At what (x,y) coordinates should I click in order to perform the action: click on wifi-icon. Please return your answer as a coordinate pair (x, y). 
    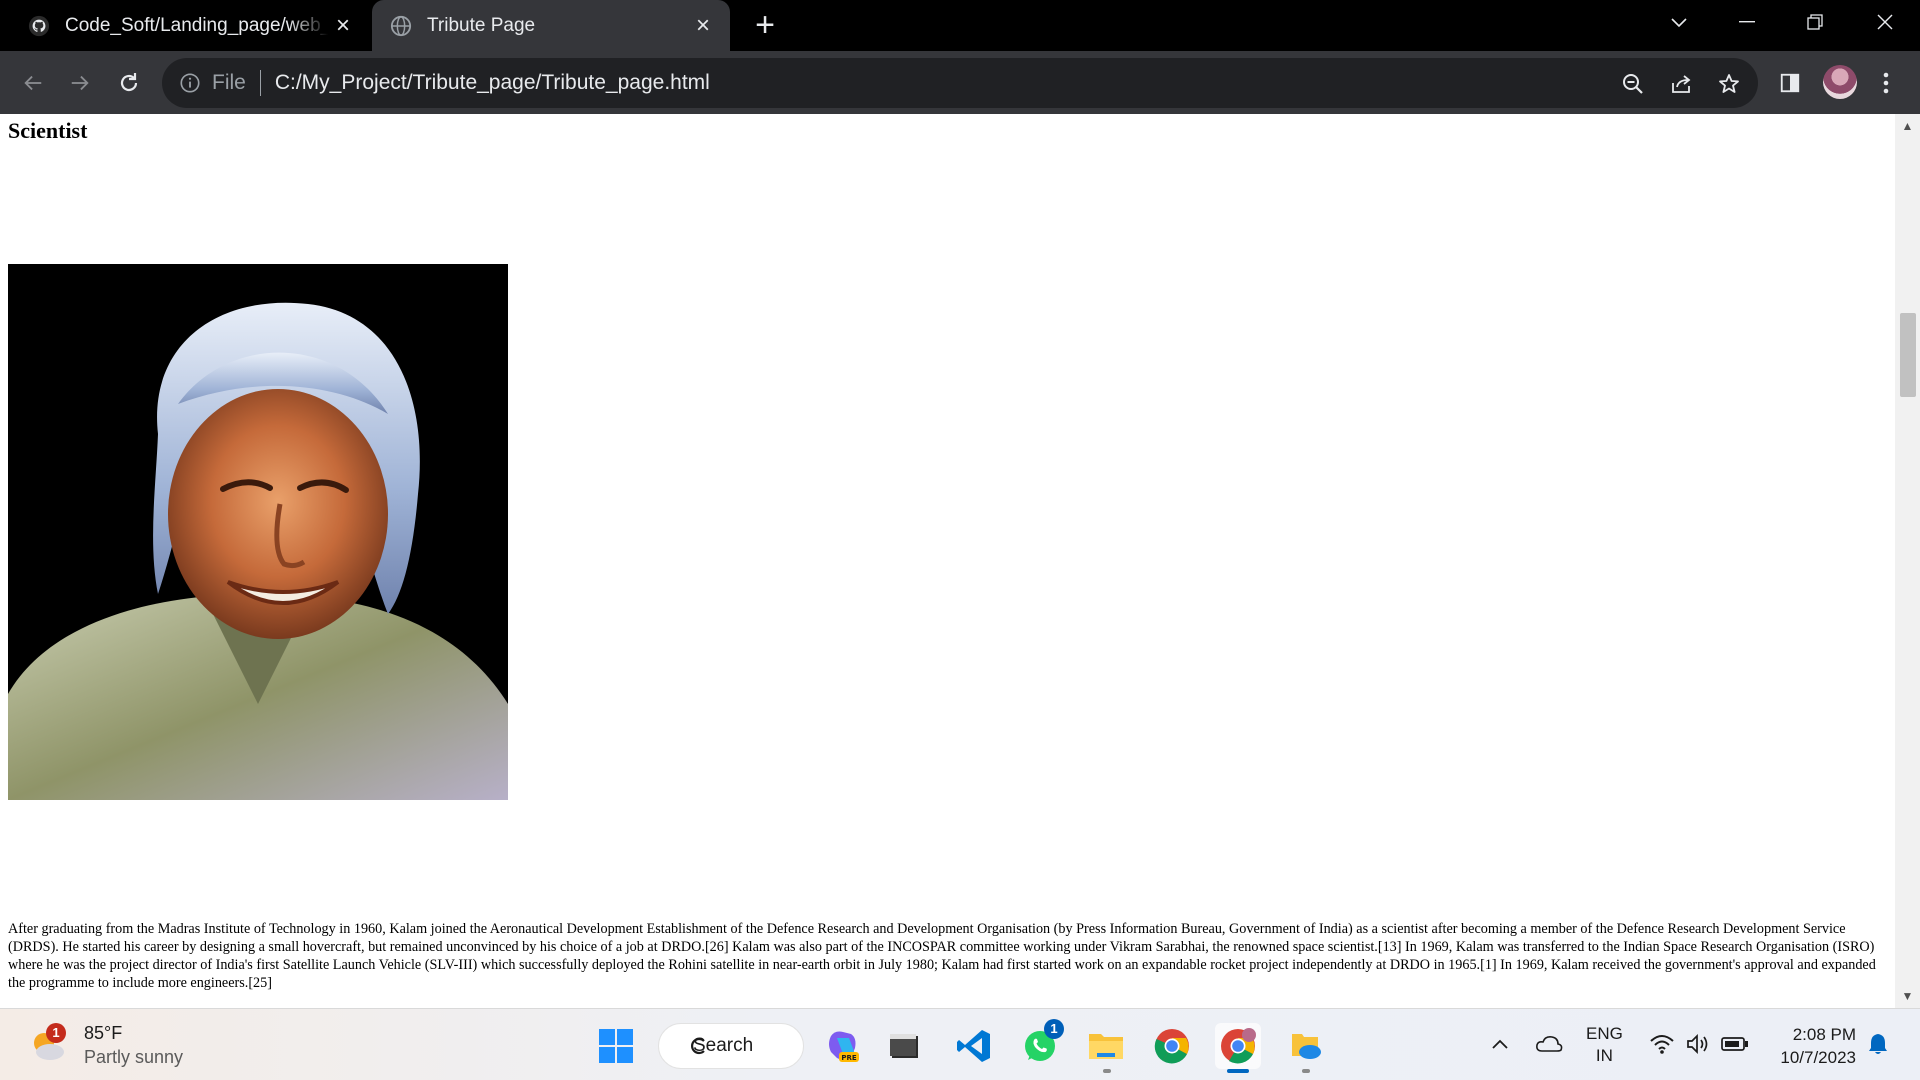
    Looking at the image, I should click on (1662, 1044).